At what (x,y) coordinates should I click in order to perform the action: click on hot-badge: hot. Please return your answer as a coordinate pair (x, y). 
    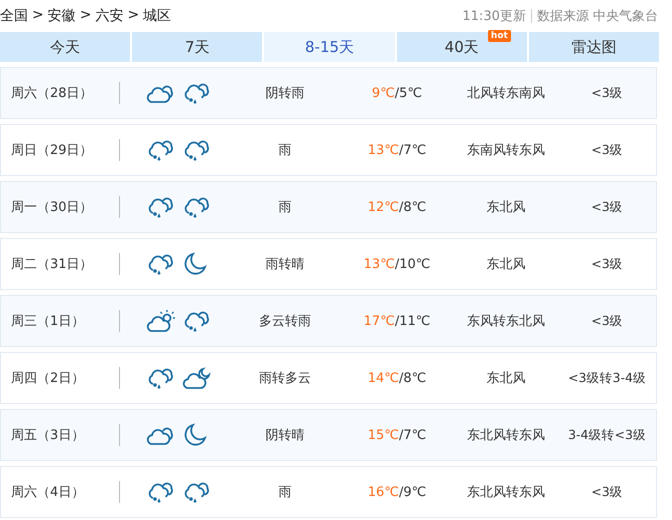
    Looking at the image, I should click on (499, 36).